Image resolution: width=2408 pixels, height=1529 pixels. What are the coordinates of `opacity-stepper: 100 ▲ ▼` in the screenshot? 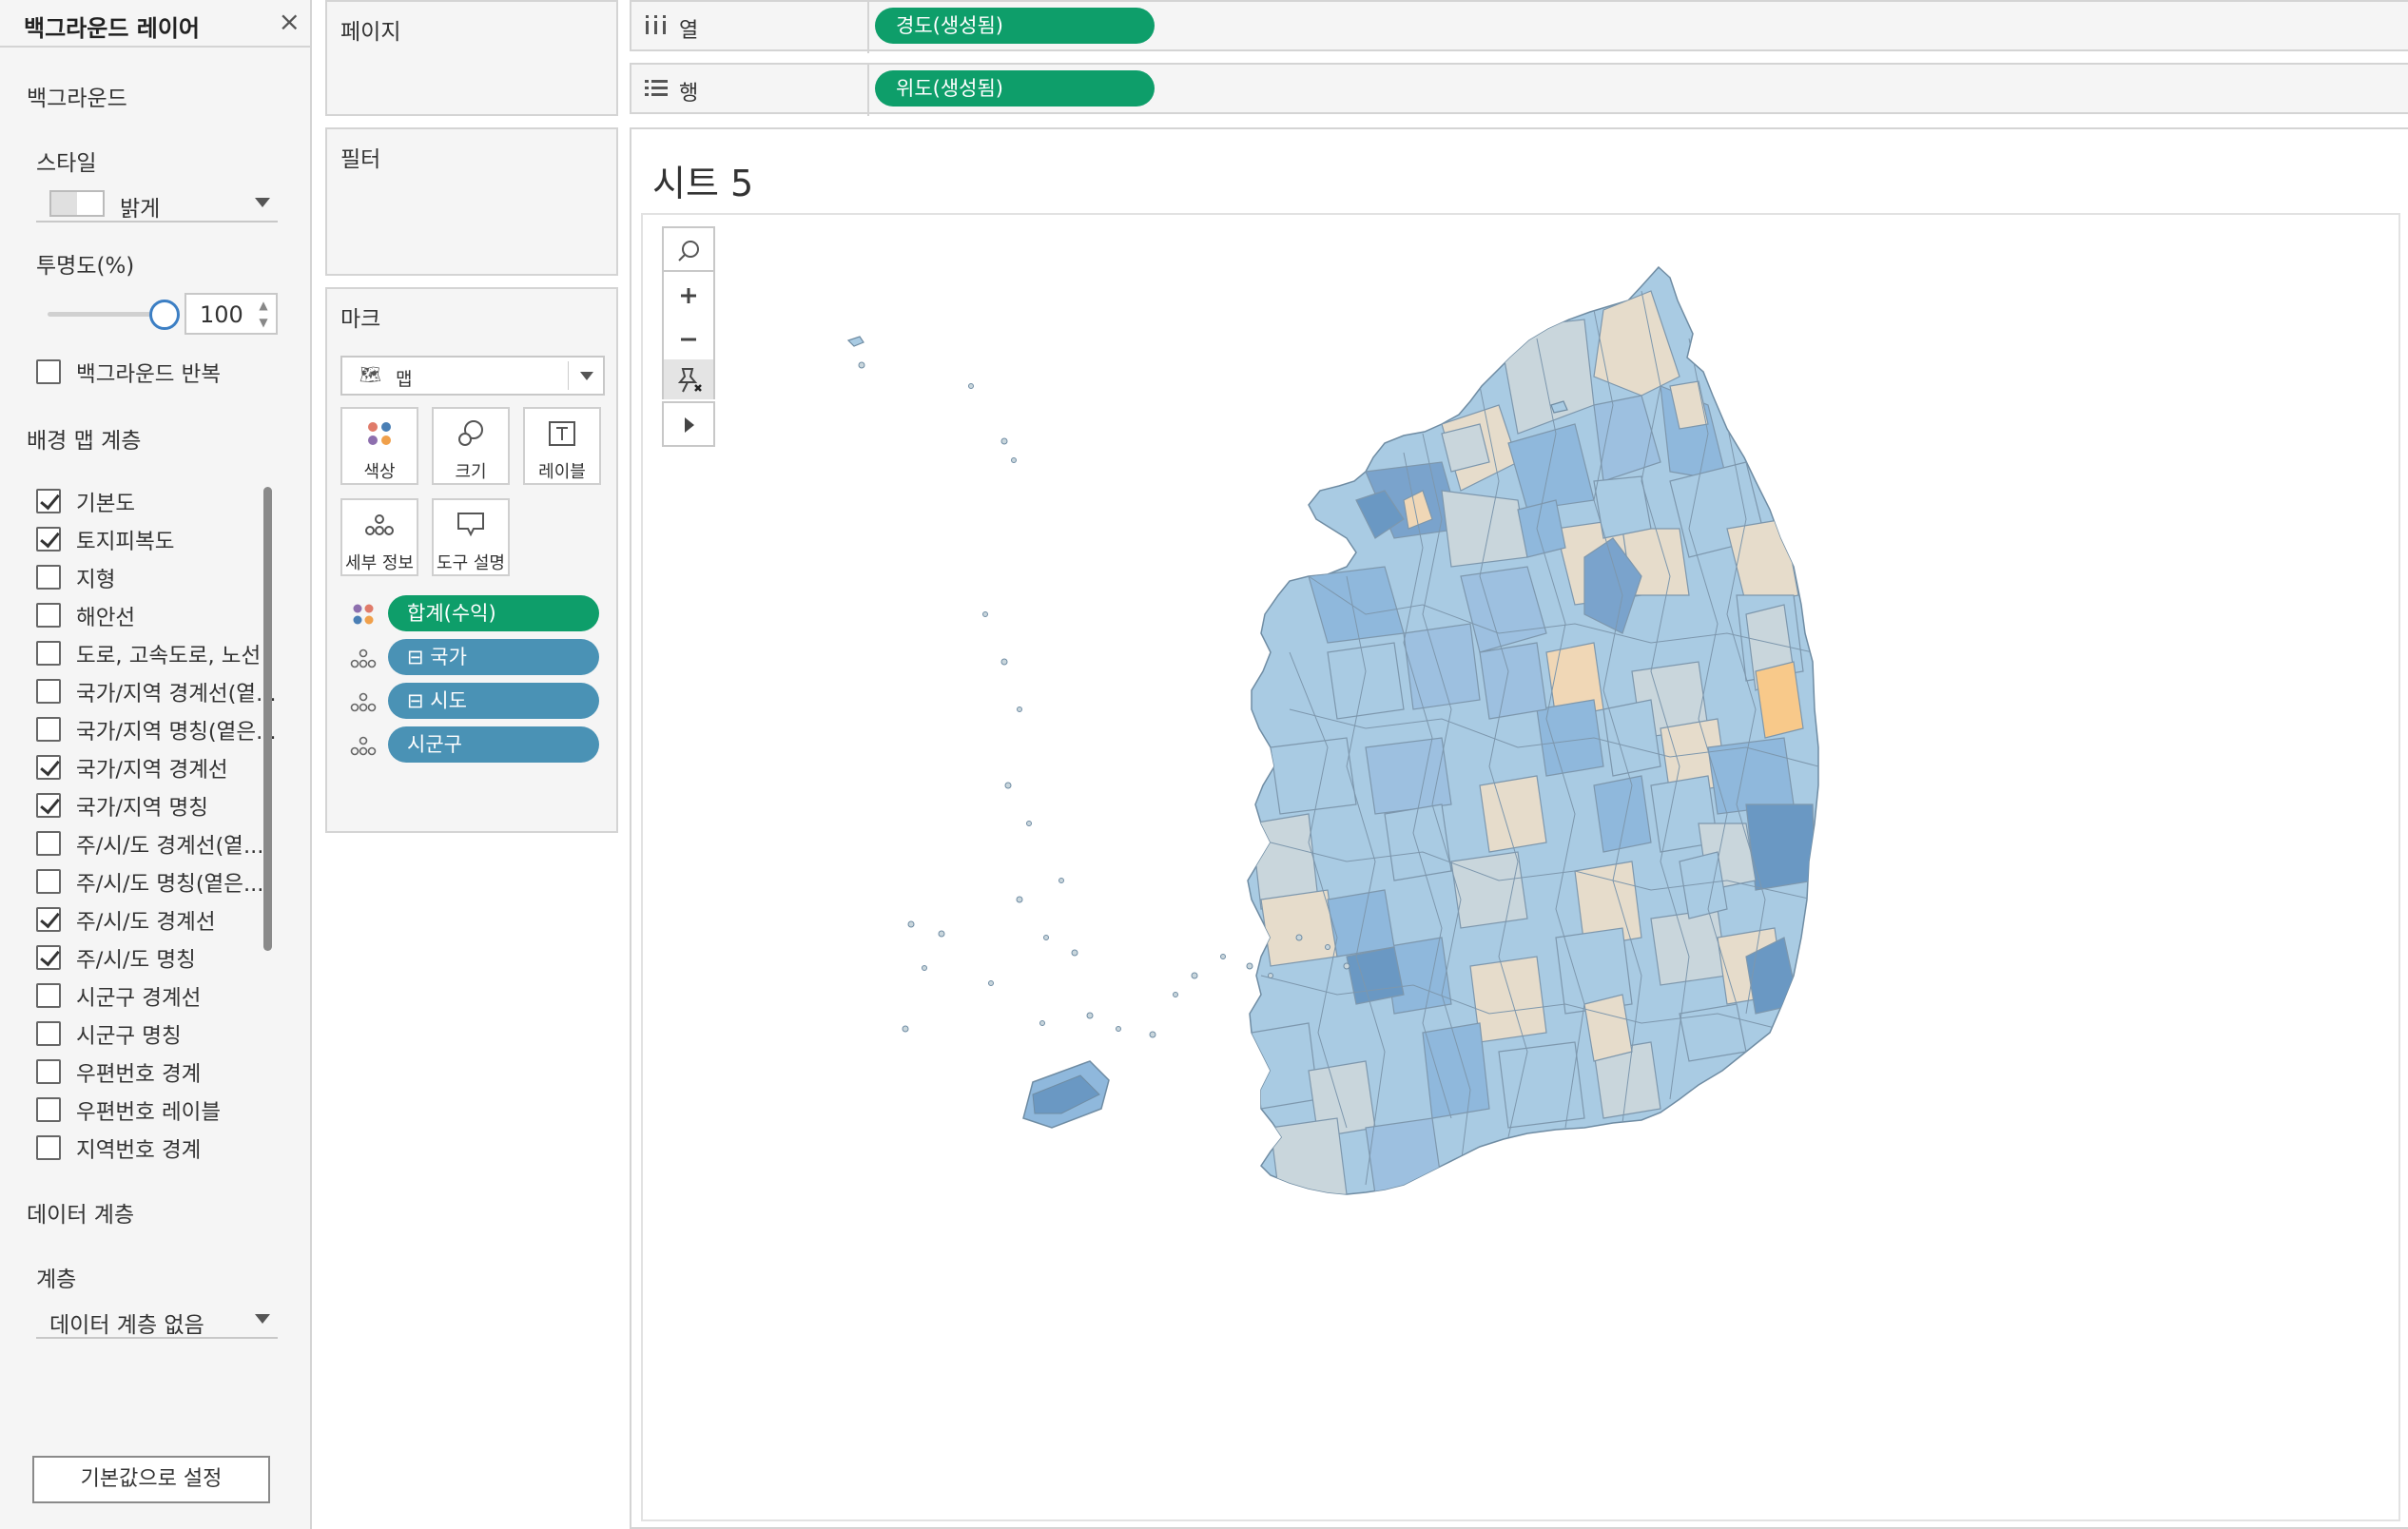 It's located at (231, 314).